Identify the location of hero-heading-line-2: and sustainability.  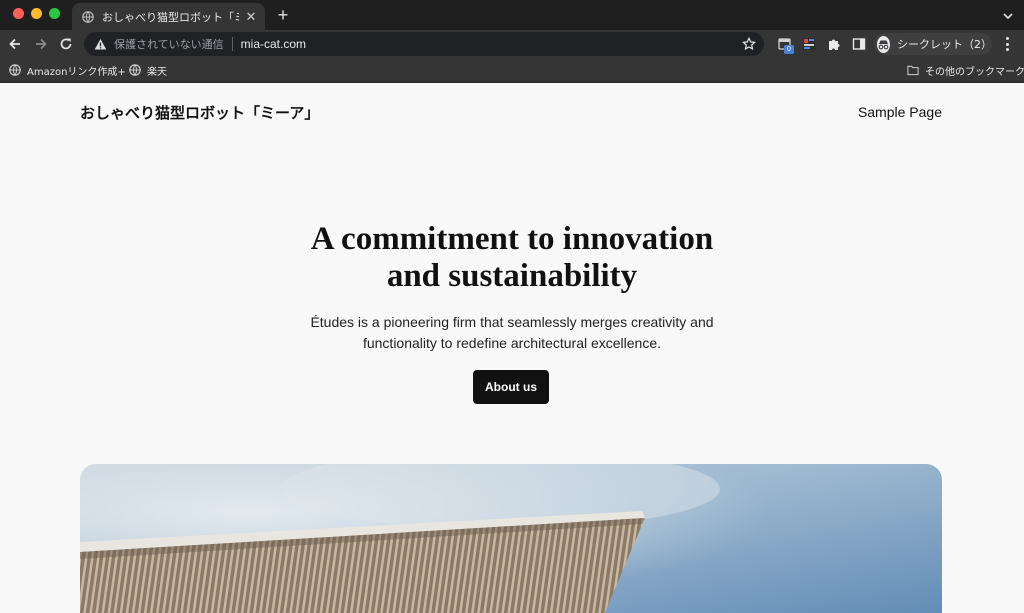
(512, 276).